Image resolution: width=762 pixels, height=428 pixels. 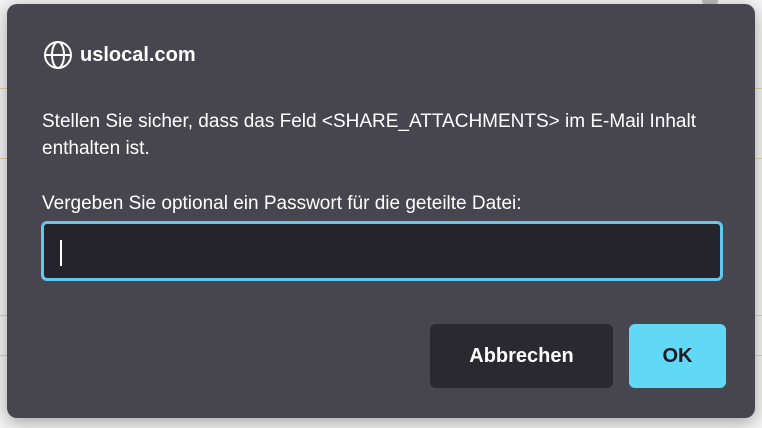 What do you see at coordinates (61, 253) in the screenshot?
I see `text-caret` at bounding box center [61, 253].